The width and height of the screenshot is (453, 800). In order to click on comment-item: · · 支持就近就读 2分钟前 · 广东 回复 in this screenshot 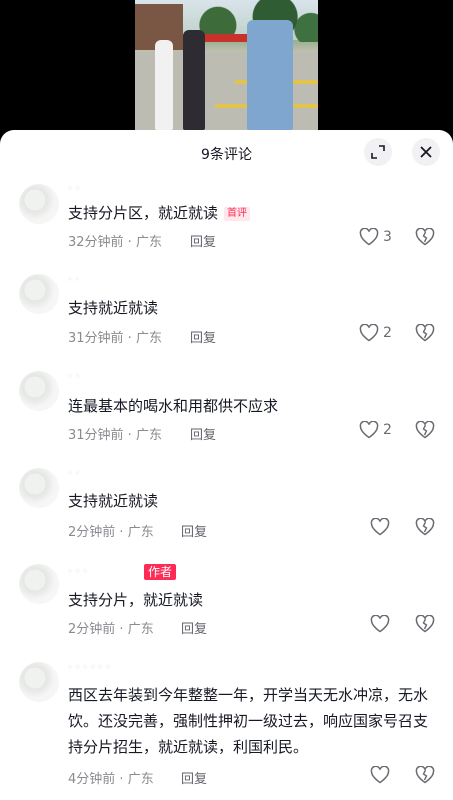, I will do `click(226, 507)`.